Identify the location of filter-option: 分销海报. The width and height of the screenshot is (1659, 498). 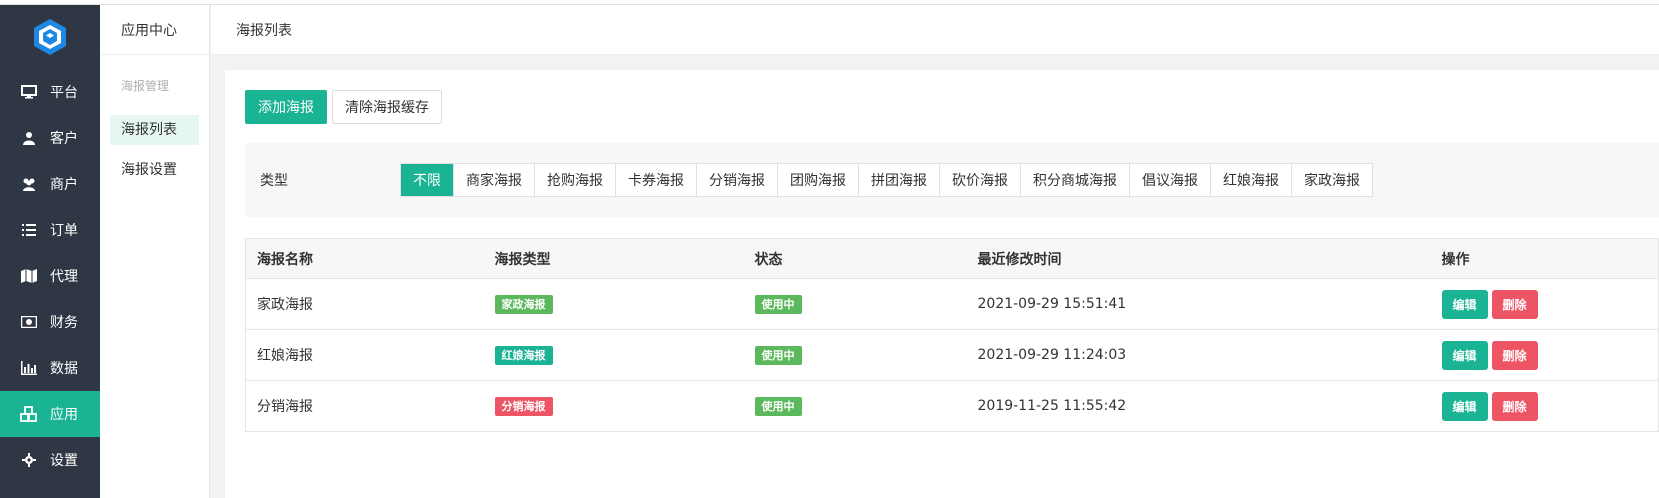
(737, 180).